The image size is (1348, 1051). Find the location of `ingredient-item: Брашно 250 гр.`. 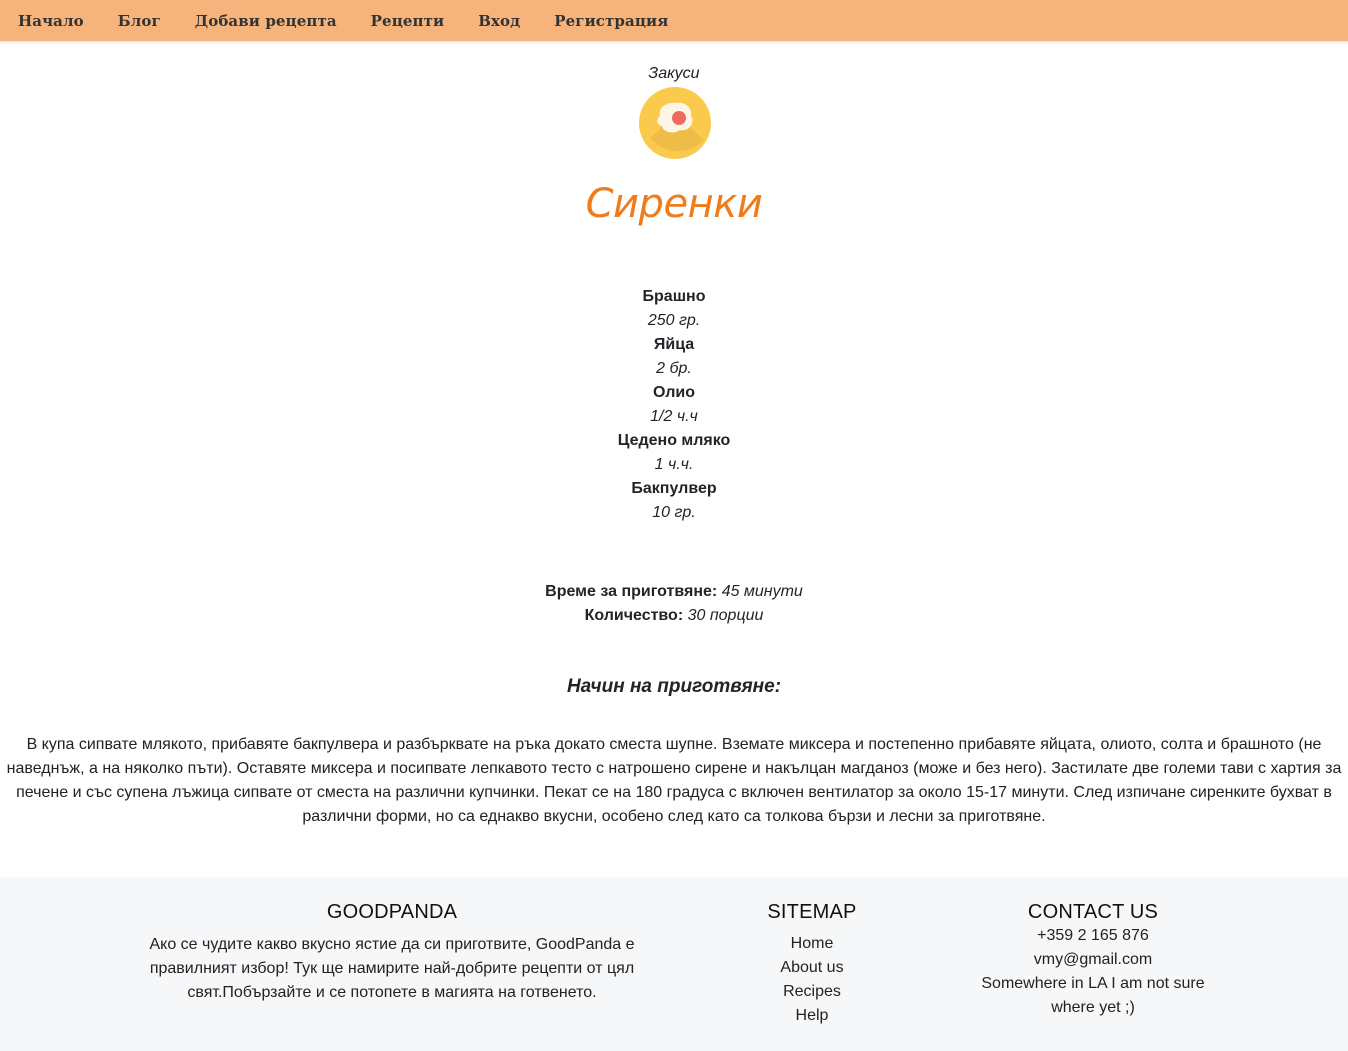

ingredient-item: Брашно 250 гр. is located at coordinates (674, 309).